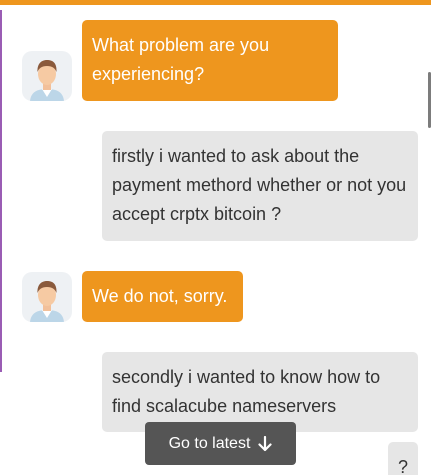 The image size is (431, 475). I want to click on header-accent-bar, so click(215, 2).